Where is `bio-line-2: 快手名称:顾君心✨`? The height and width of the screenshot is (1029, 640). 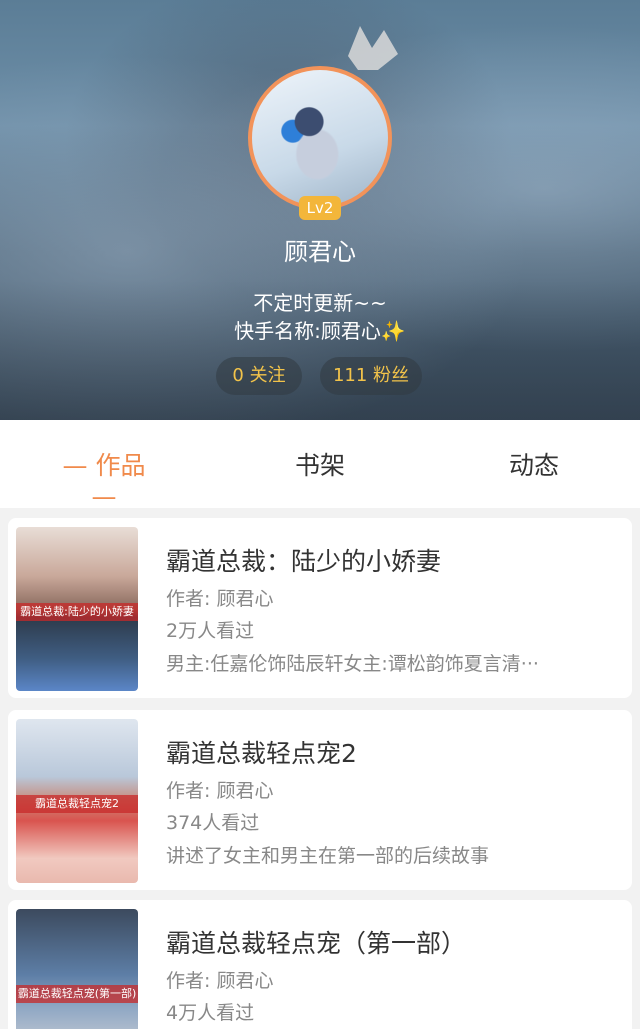
bio-line-2: 快手名称:顾君心✨ is located at coordinates (320, 329).